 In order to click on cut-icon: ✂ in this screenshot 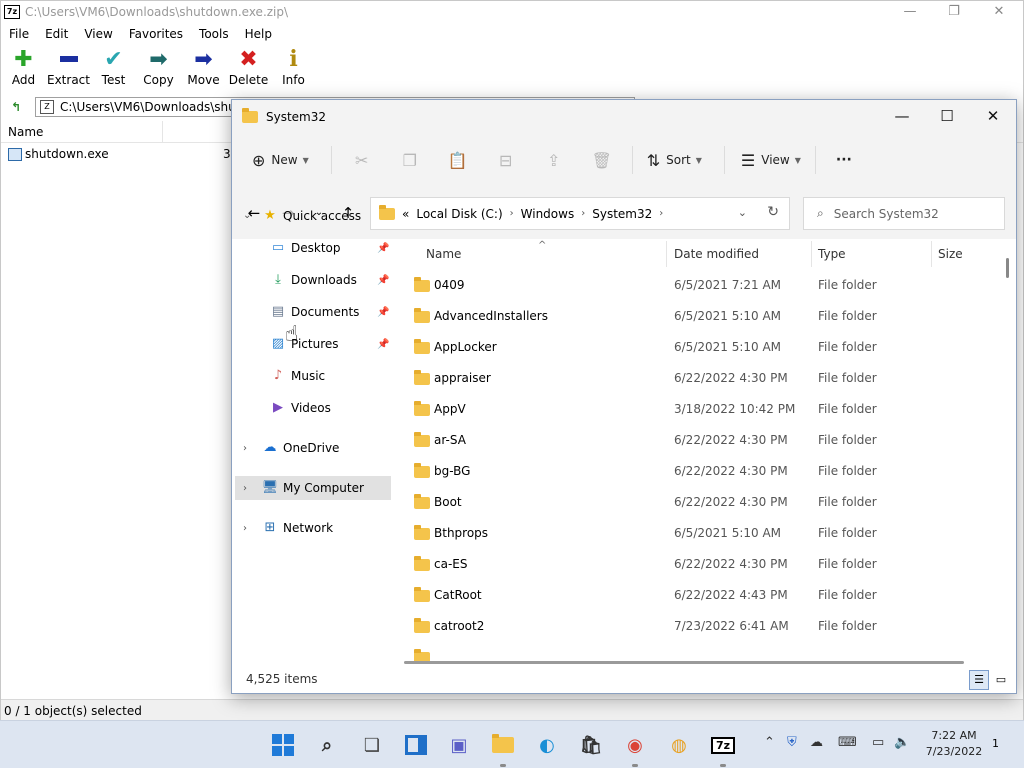, I will do `click(362, 160)`.